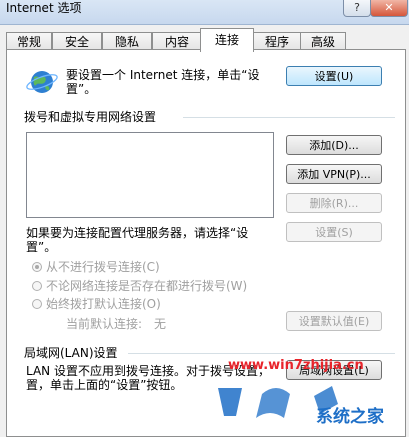 This screenshot has height=437, width=409. I want to click on close-button: ✕, so click(389, 8).